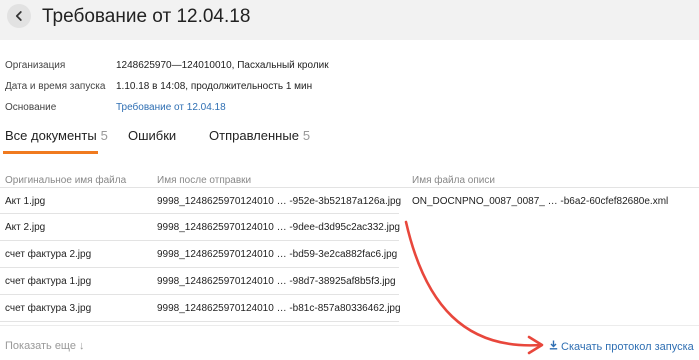 The width and height of the screenshot is (699, 360). I want to click on tab-label: Отправленные, so click(254, 135).